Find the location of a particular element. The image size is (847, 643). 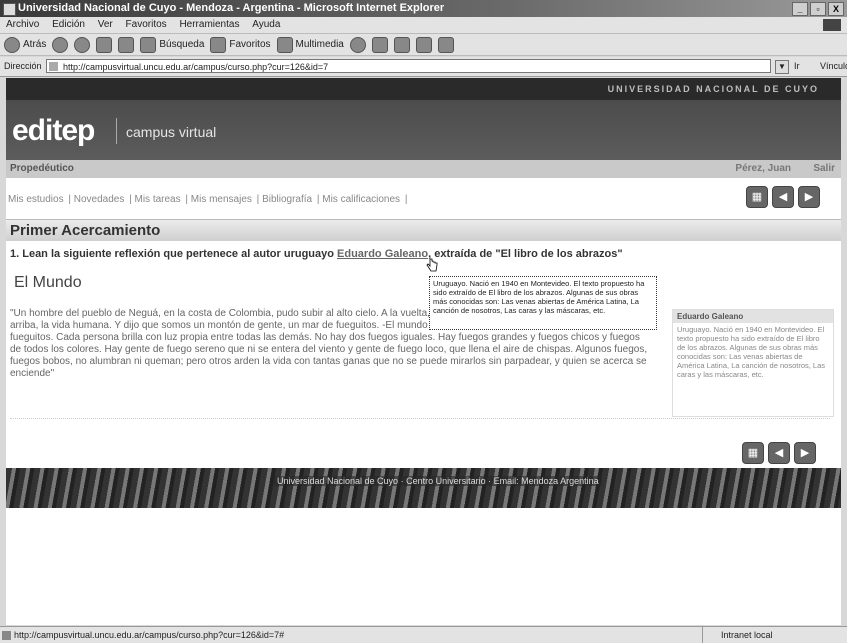

multimedia-button: Multimedia is located at coordinates (310, 44).